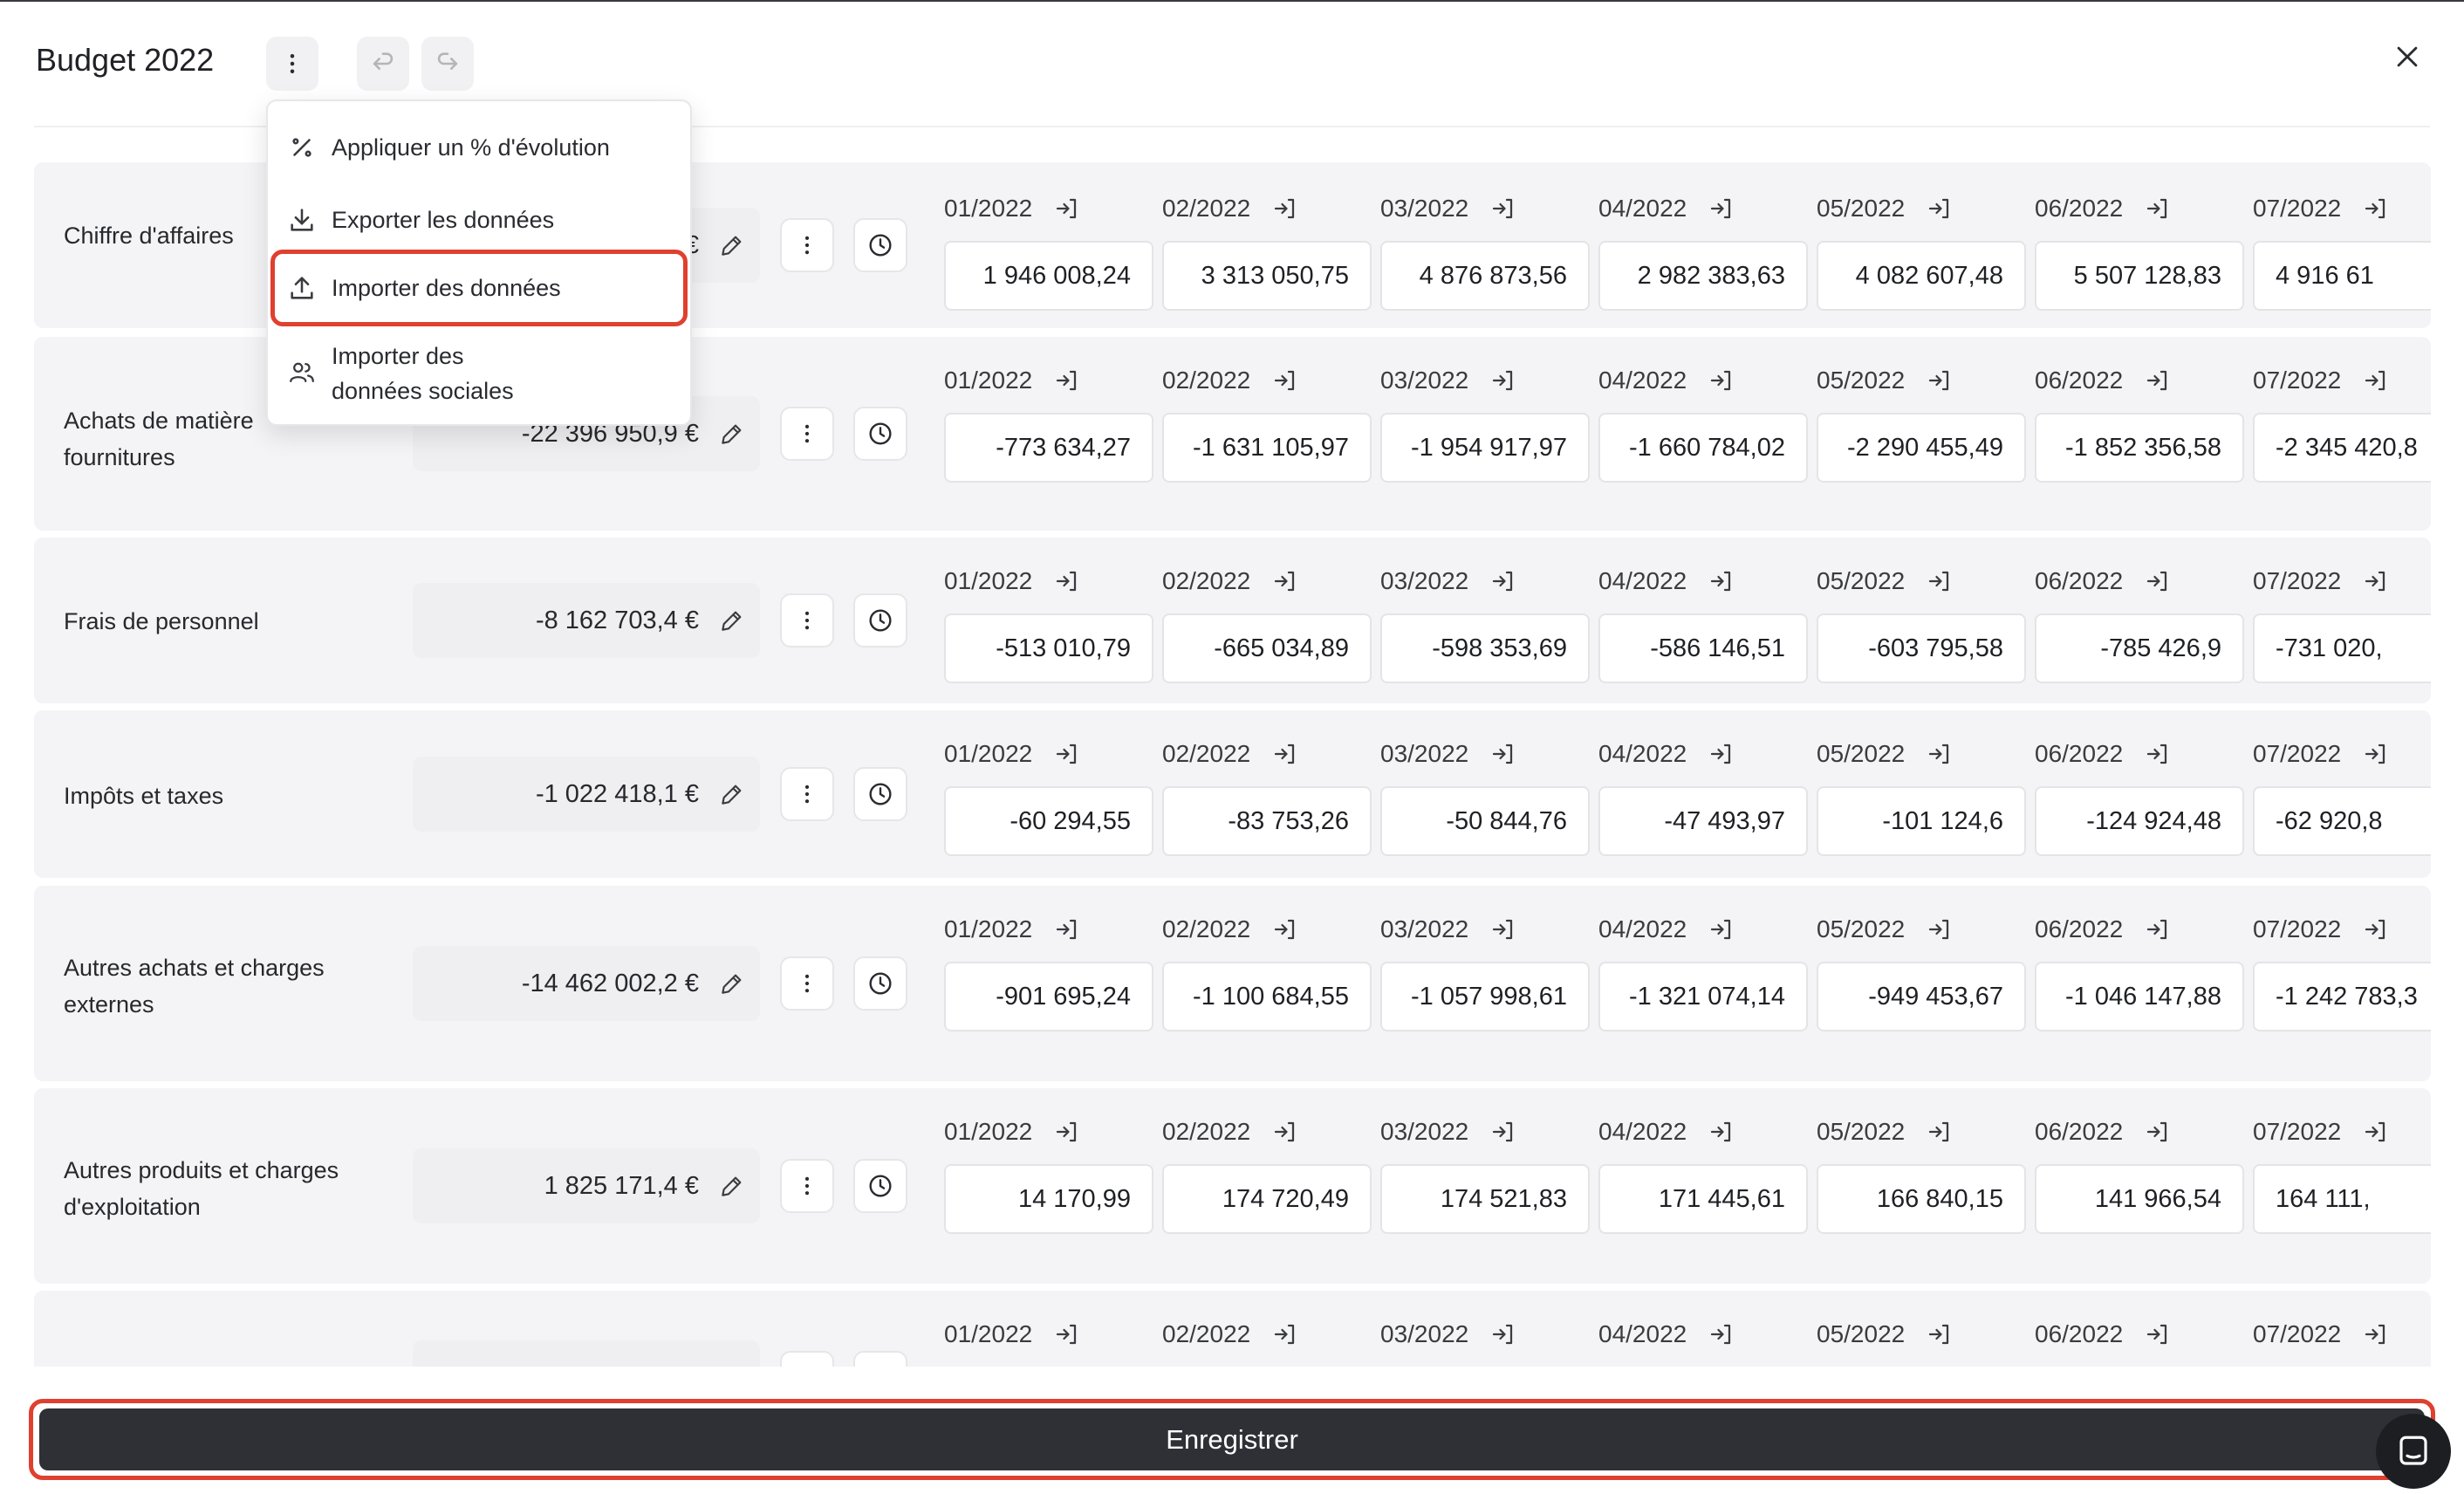  What do you see at coordinates (479, 372) in the screenshot?
I see `menu-item-import-social-data: Importer des données sociales` at bounding box center [479, 372].